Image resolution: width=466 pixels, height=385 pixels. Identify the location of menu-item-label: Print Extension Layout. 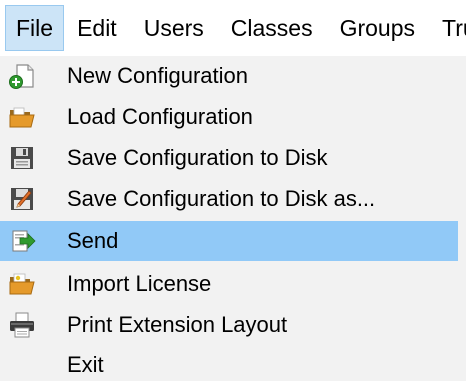
(177, 324).